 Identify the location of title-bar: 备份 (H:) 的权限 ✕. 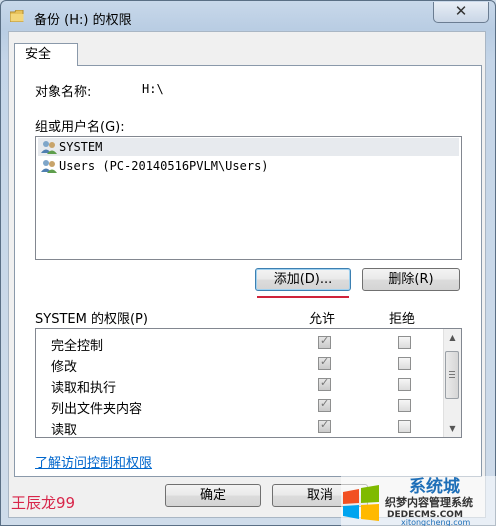
(248, 17).